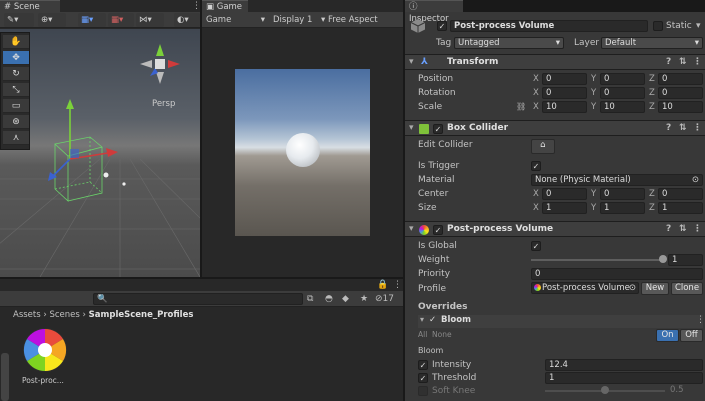 The width and height of the screenshot is (705, 401). Describe the element at coordinates (163, 104) in the screenshot. I see `persp-label: Persp` at that location.